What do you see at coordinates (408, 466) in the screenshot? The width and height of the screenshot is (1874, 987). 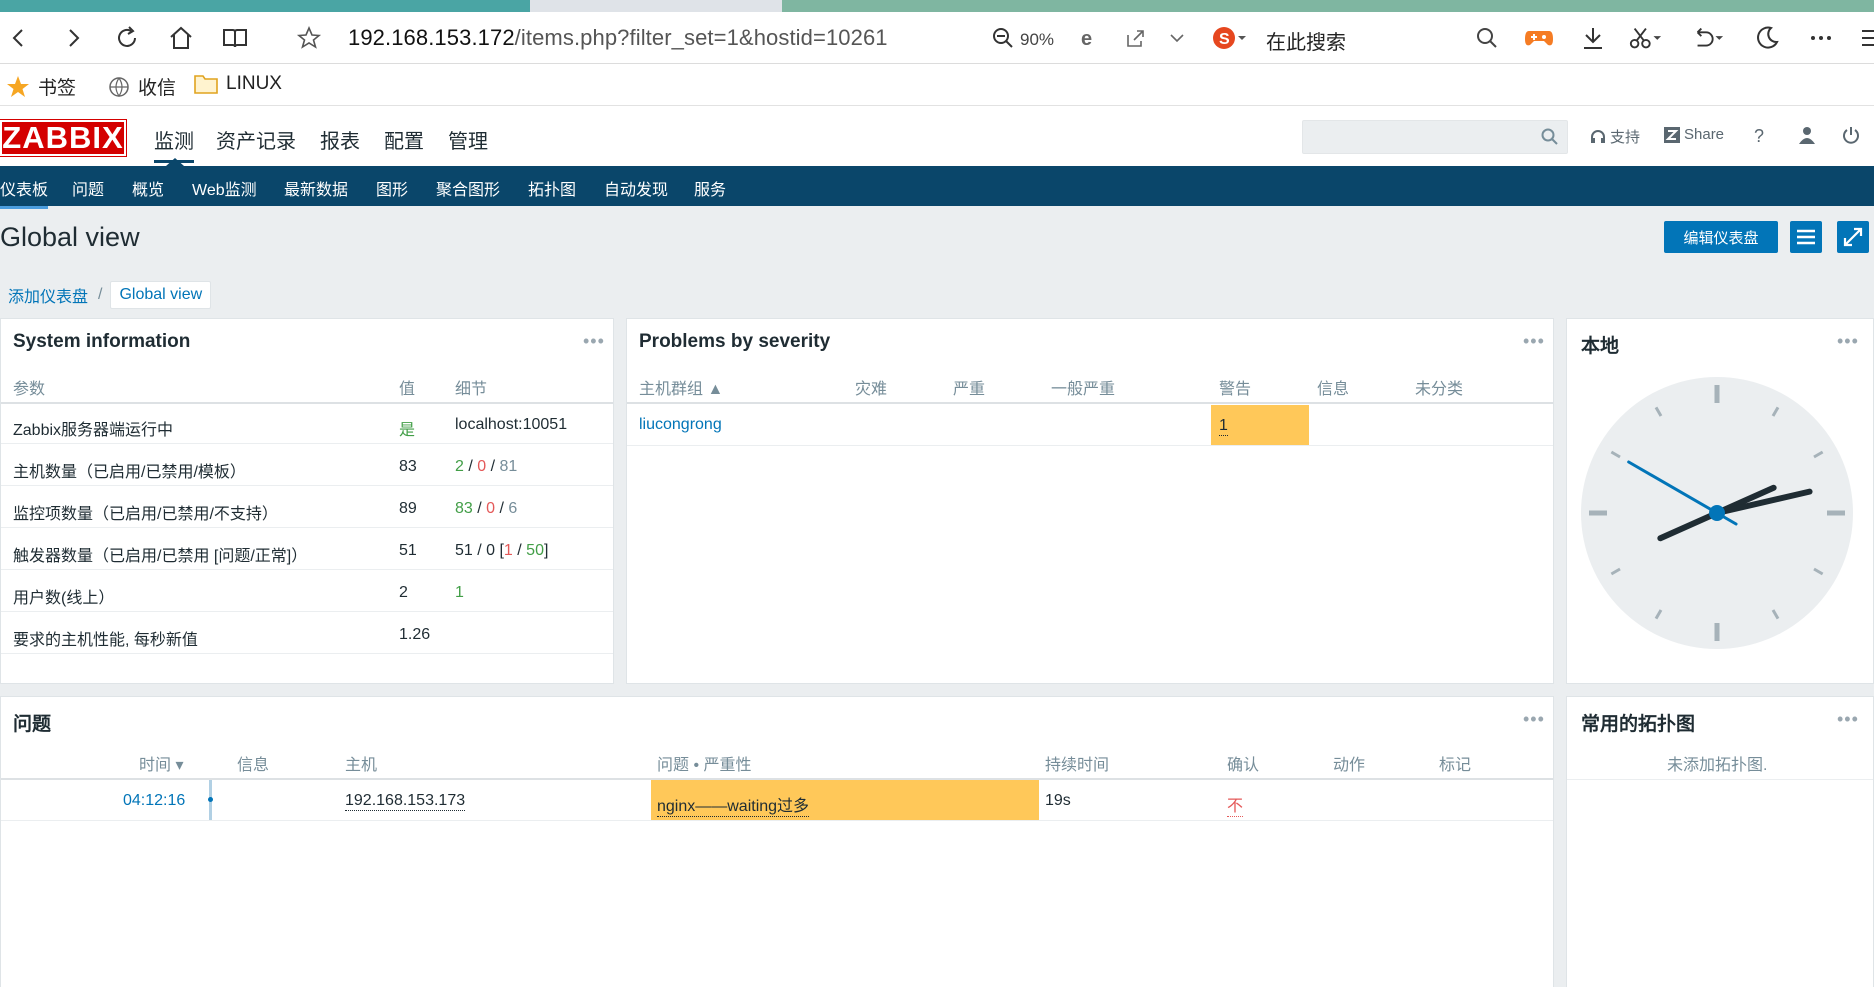 I see `value-cell: 83` at bounding box center [408, 466].